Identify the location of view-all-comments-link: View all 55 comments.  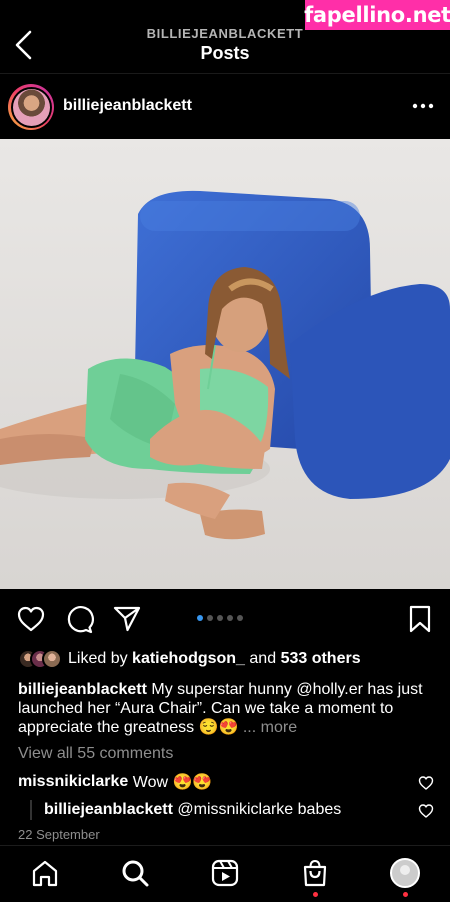
(95, 754).